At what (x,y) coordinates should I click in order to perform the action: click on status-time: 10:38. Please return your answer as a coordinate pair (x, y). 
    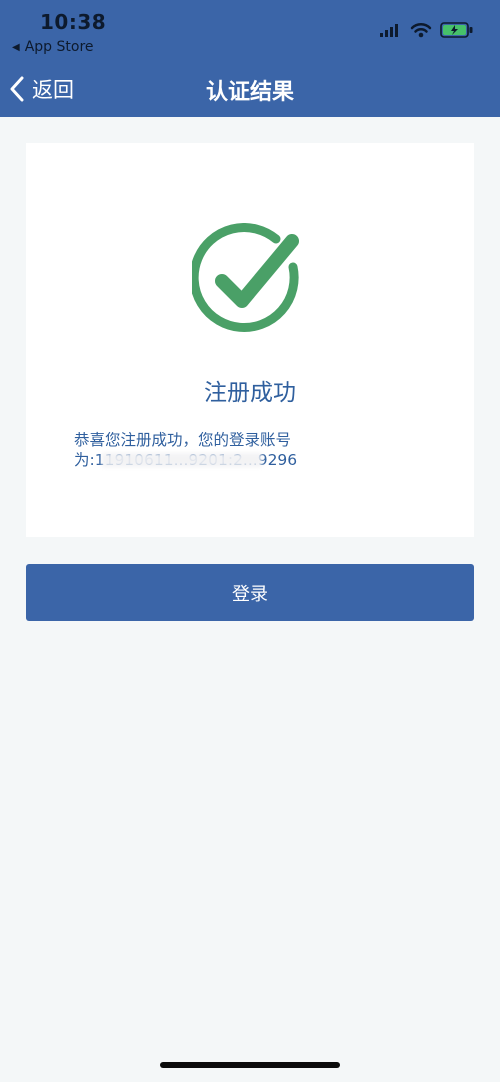
    Looking at the image, I should click on (73, 22).